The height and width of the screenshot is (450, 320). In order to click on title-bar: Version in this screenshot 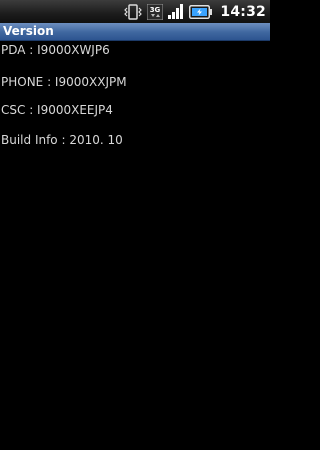, I will do `click(135, 32)`.